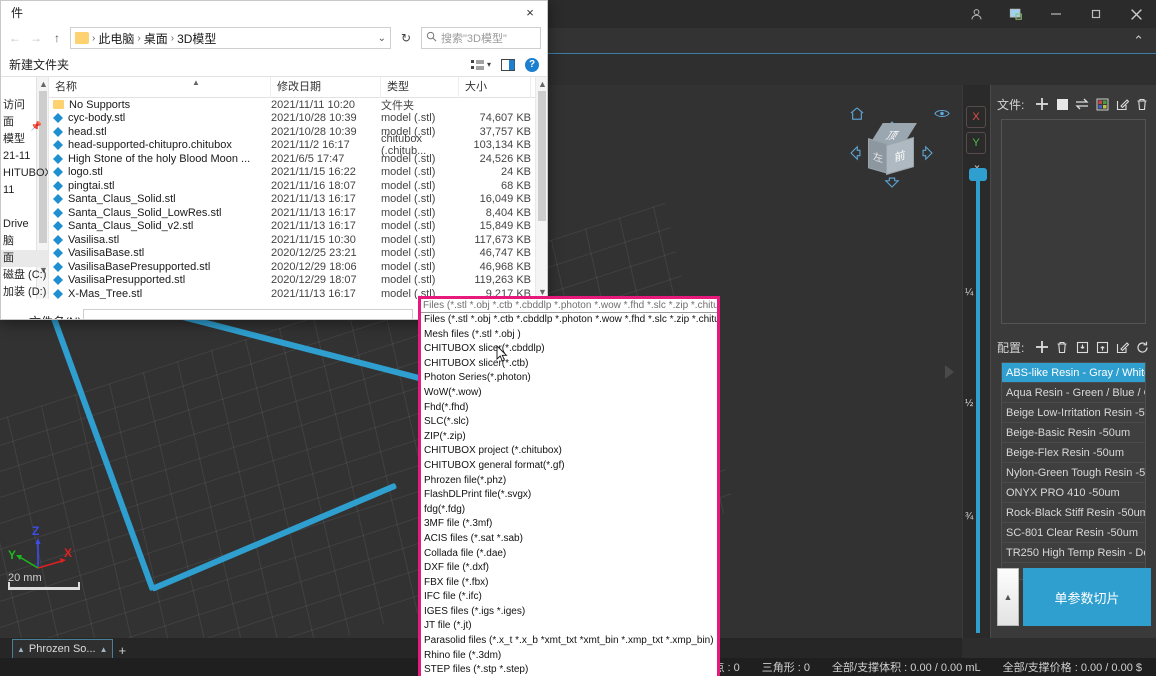  What do you see at coordinates (569, 612) in the screenshot?
I see `filetype-option-20: IGES files (*.igs *.iges)` at bounding box center [569, 612].